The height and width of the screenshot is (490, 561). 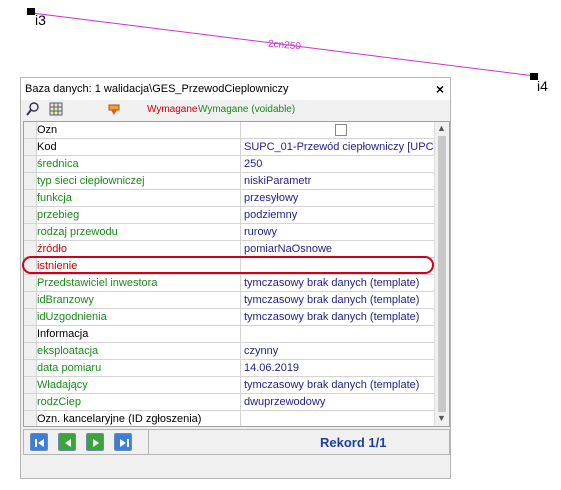 I want to click on attribute-value: czynny, so click(x=340, y=351).